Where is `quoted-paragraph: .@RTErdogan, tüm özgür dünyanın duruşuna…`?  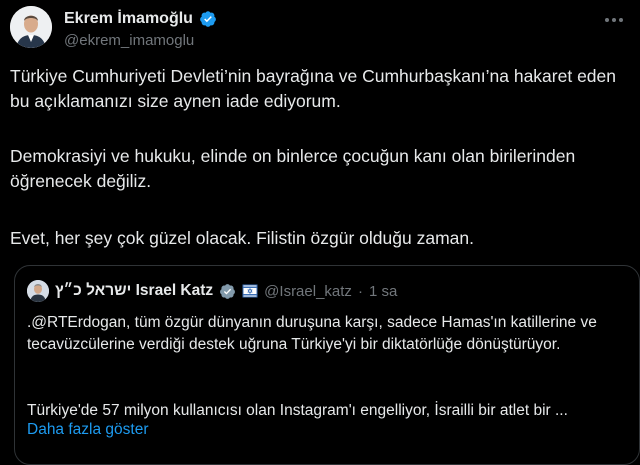 quoted-paragraph: .@RTErdogan, tüm özgür dünyanın duruşuna… is located at coordinates (312, 333).